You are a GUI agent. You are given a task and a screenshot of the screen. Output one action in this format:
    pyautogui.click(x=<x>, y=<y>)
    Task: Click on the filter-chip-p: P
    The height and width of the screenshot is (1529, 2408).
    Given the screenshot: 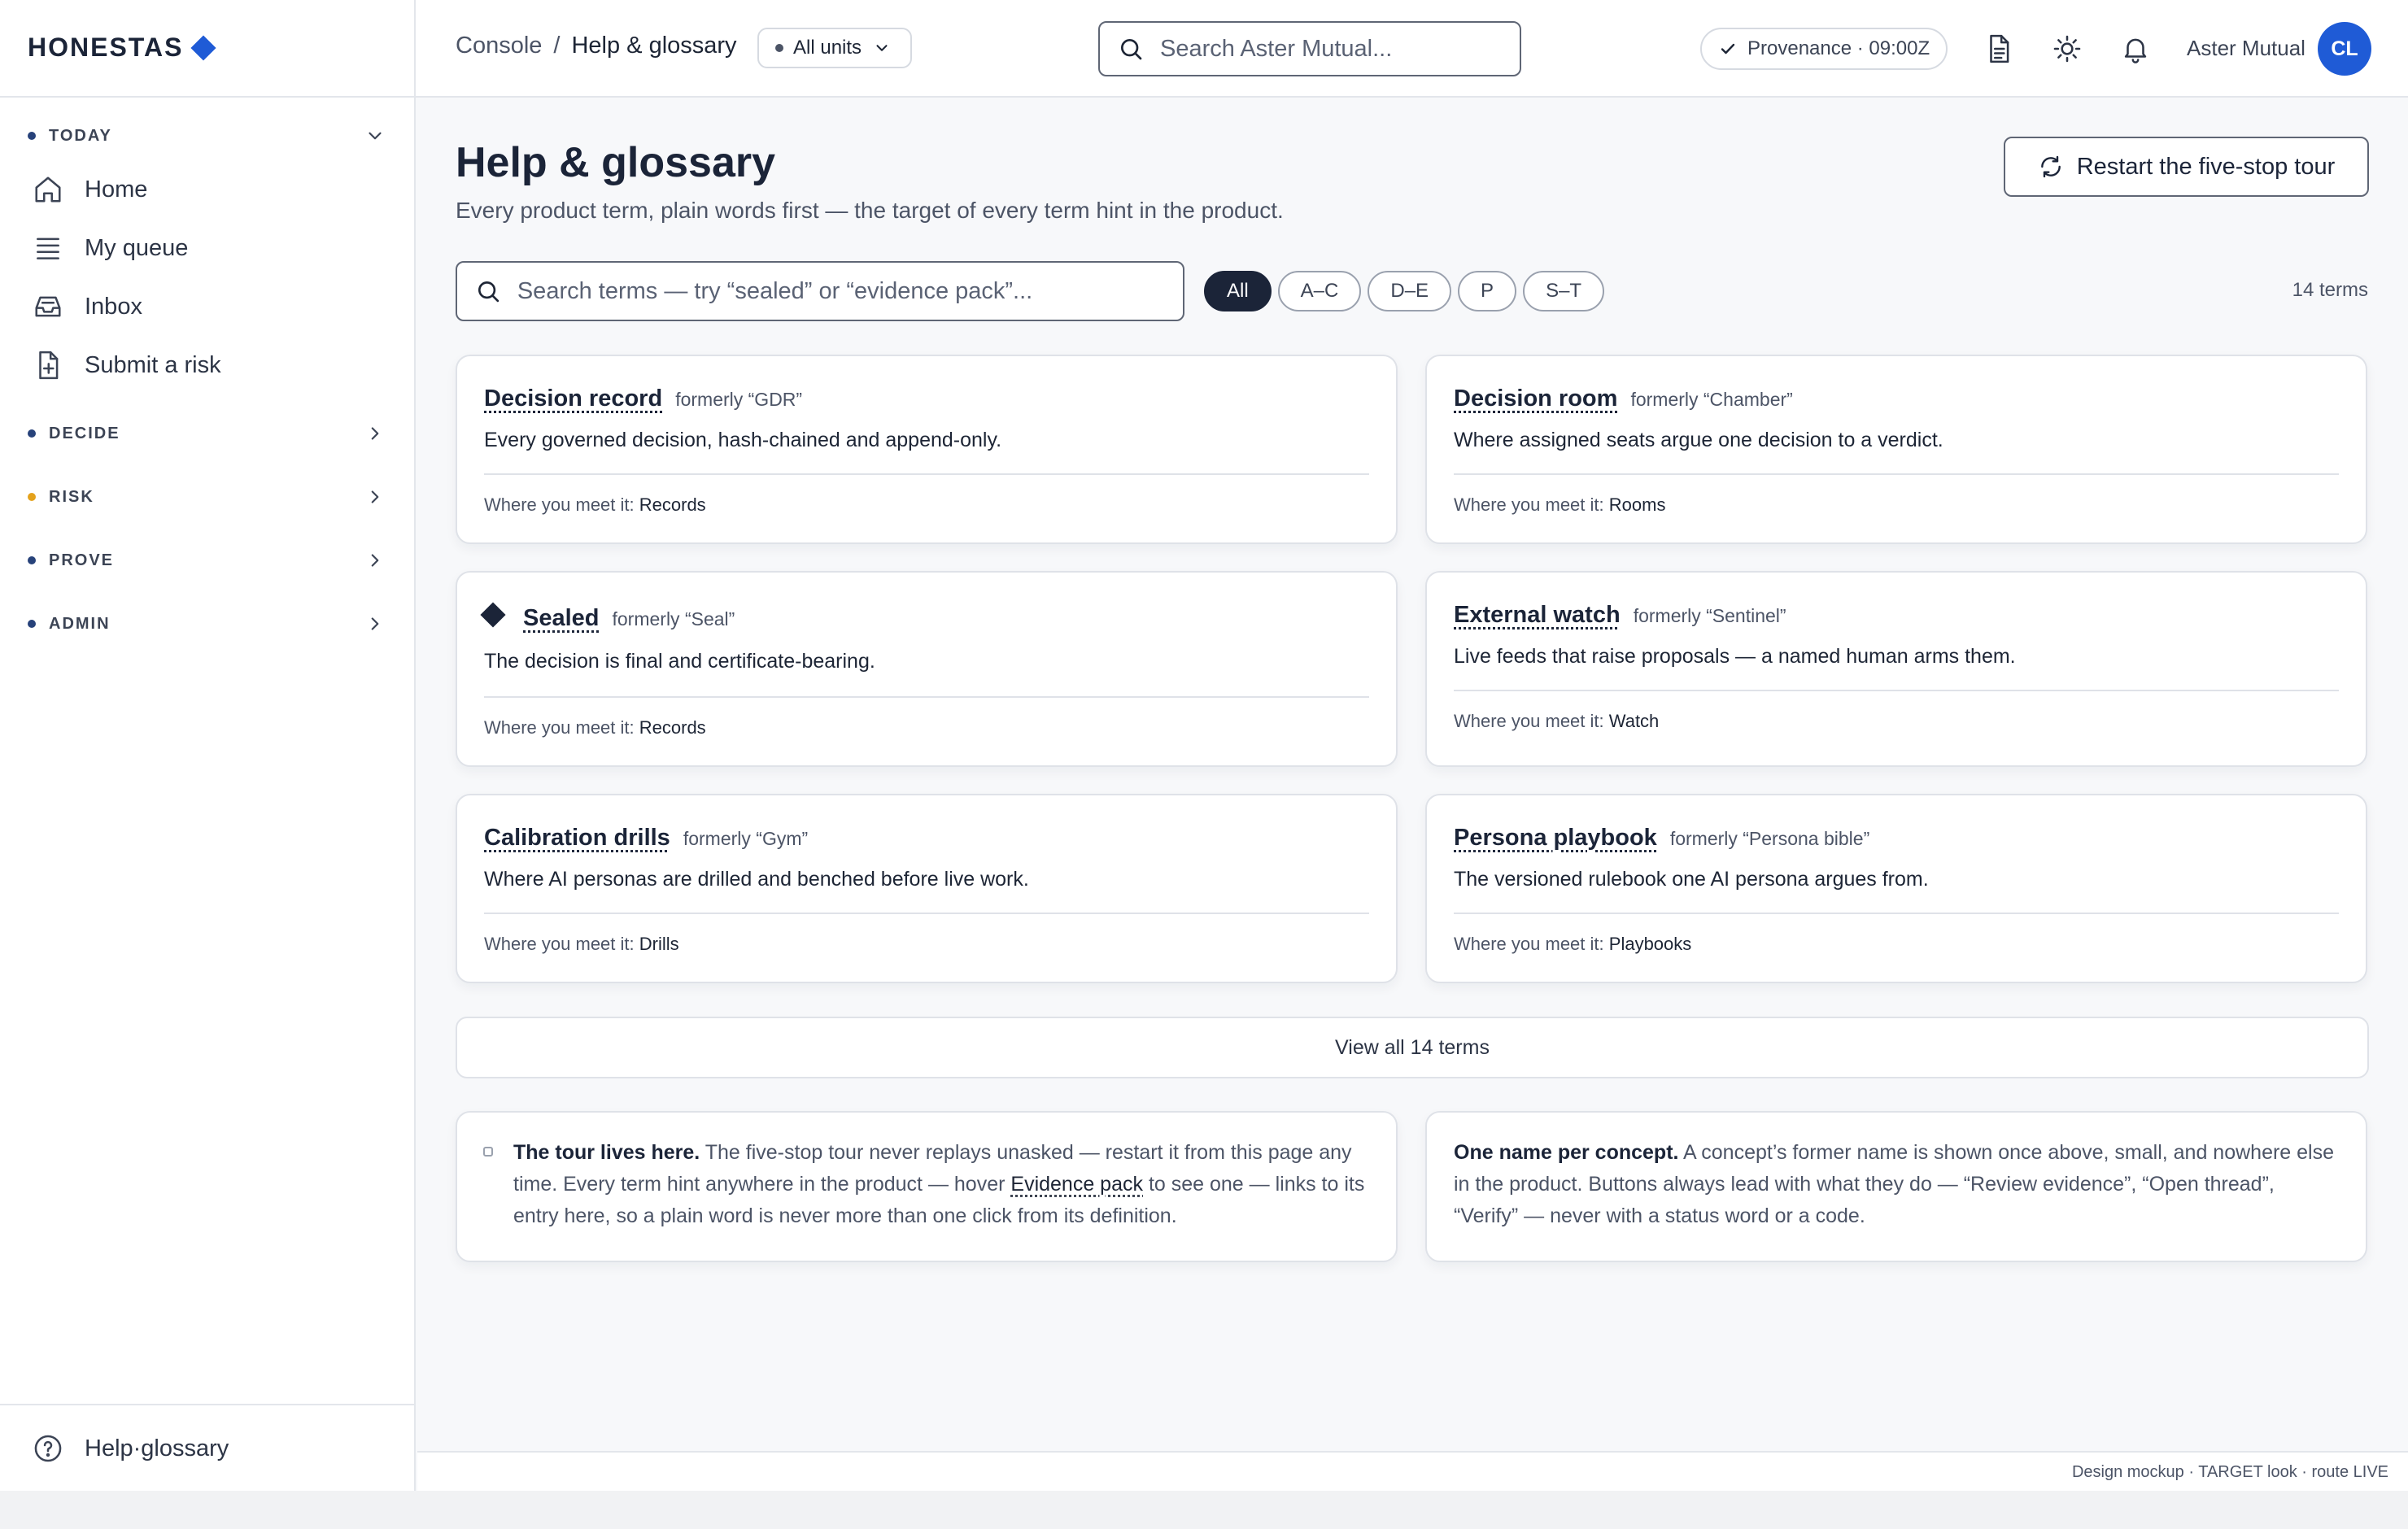 What is the action you would take?
    pyautogui.click(x=1488, y=291)
    